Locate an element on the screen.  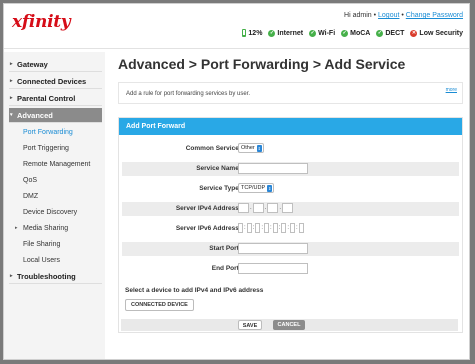
dect-label: DECT is located at coordinates (395, 33).